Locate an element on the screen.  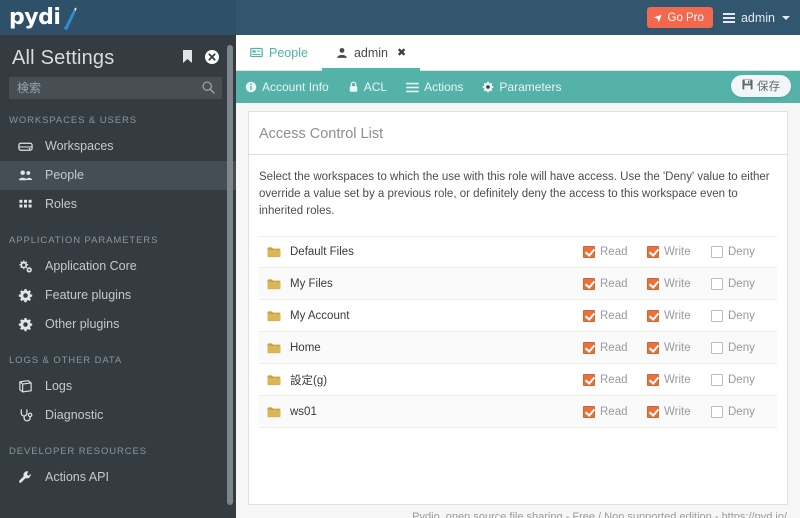
user-menu-button: admin is located at coordinates (756, 18).